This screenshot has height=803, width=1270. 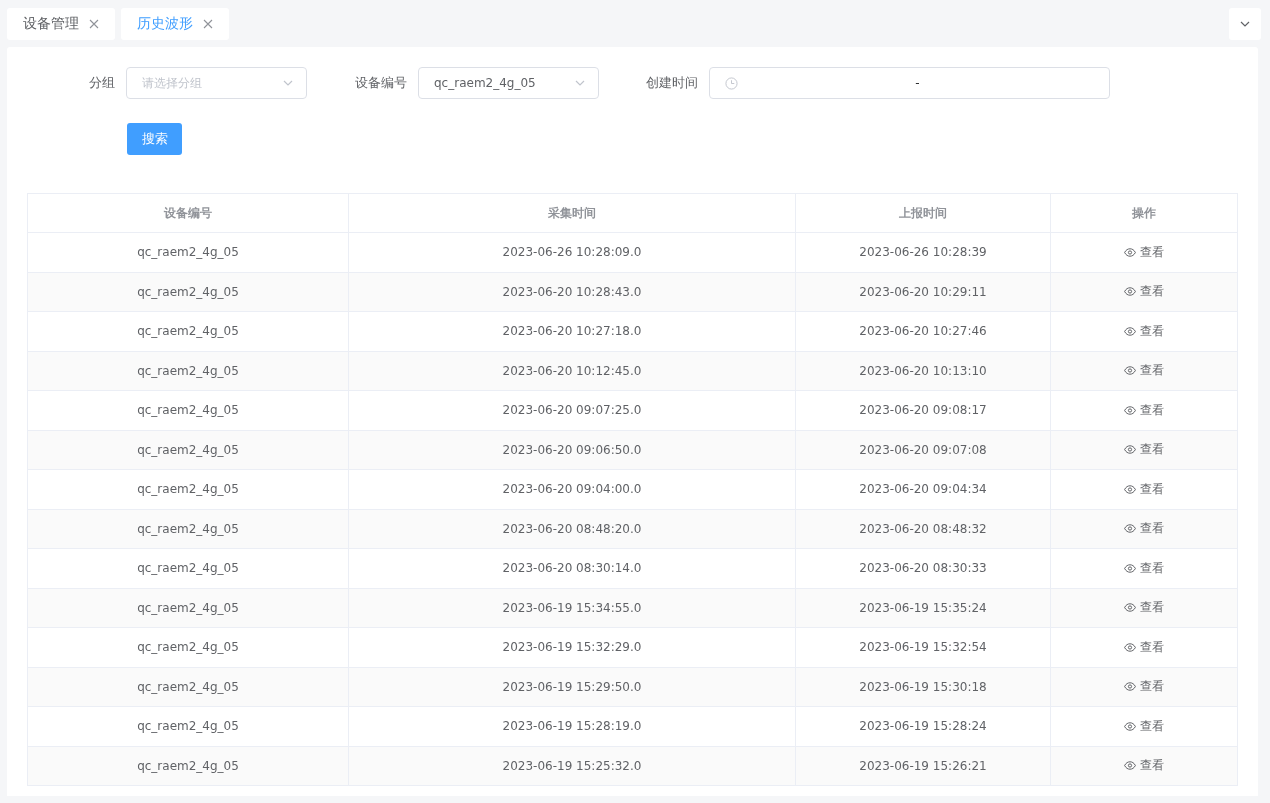 What do you see at coordinates (923, 489) in the screenshot?
I see `table-cell: 2023-06-20 09:04:34` at bounding box center [923, 489].